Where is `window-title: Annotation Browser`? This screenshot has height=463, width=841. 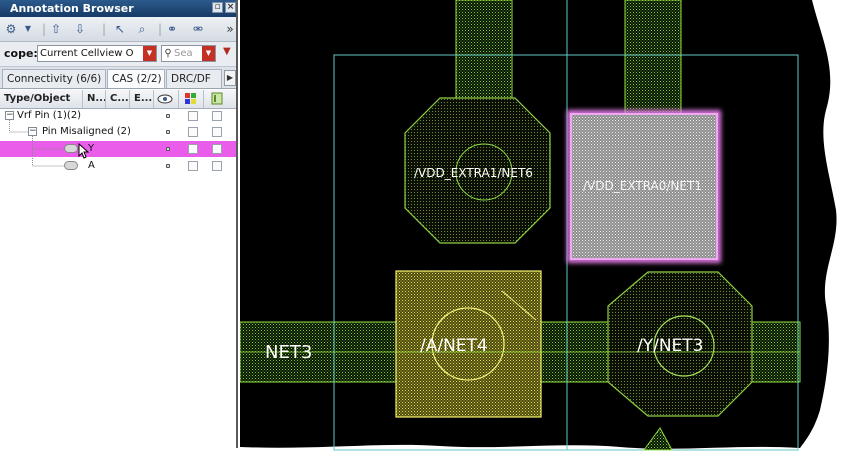
window-title: Annotation Browser is located at coordinates (72, 8).